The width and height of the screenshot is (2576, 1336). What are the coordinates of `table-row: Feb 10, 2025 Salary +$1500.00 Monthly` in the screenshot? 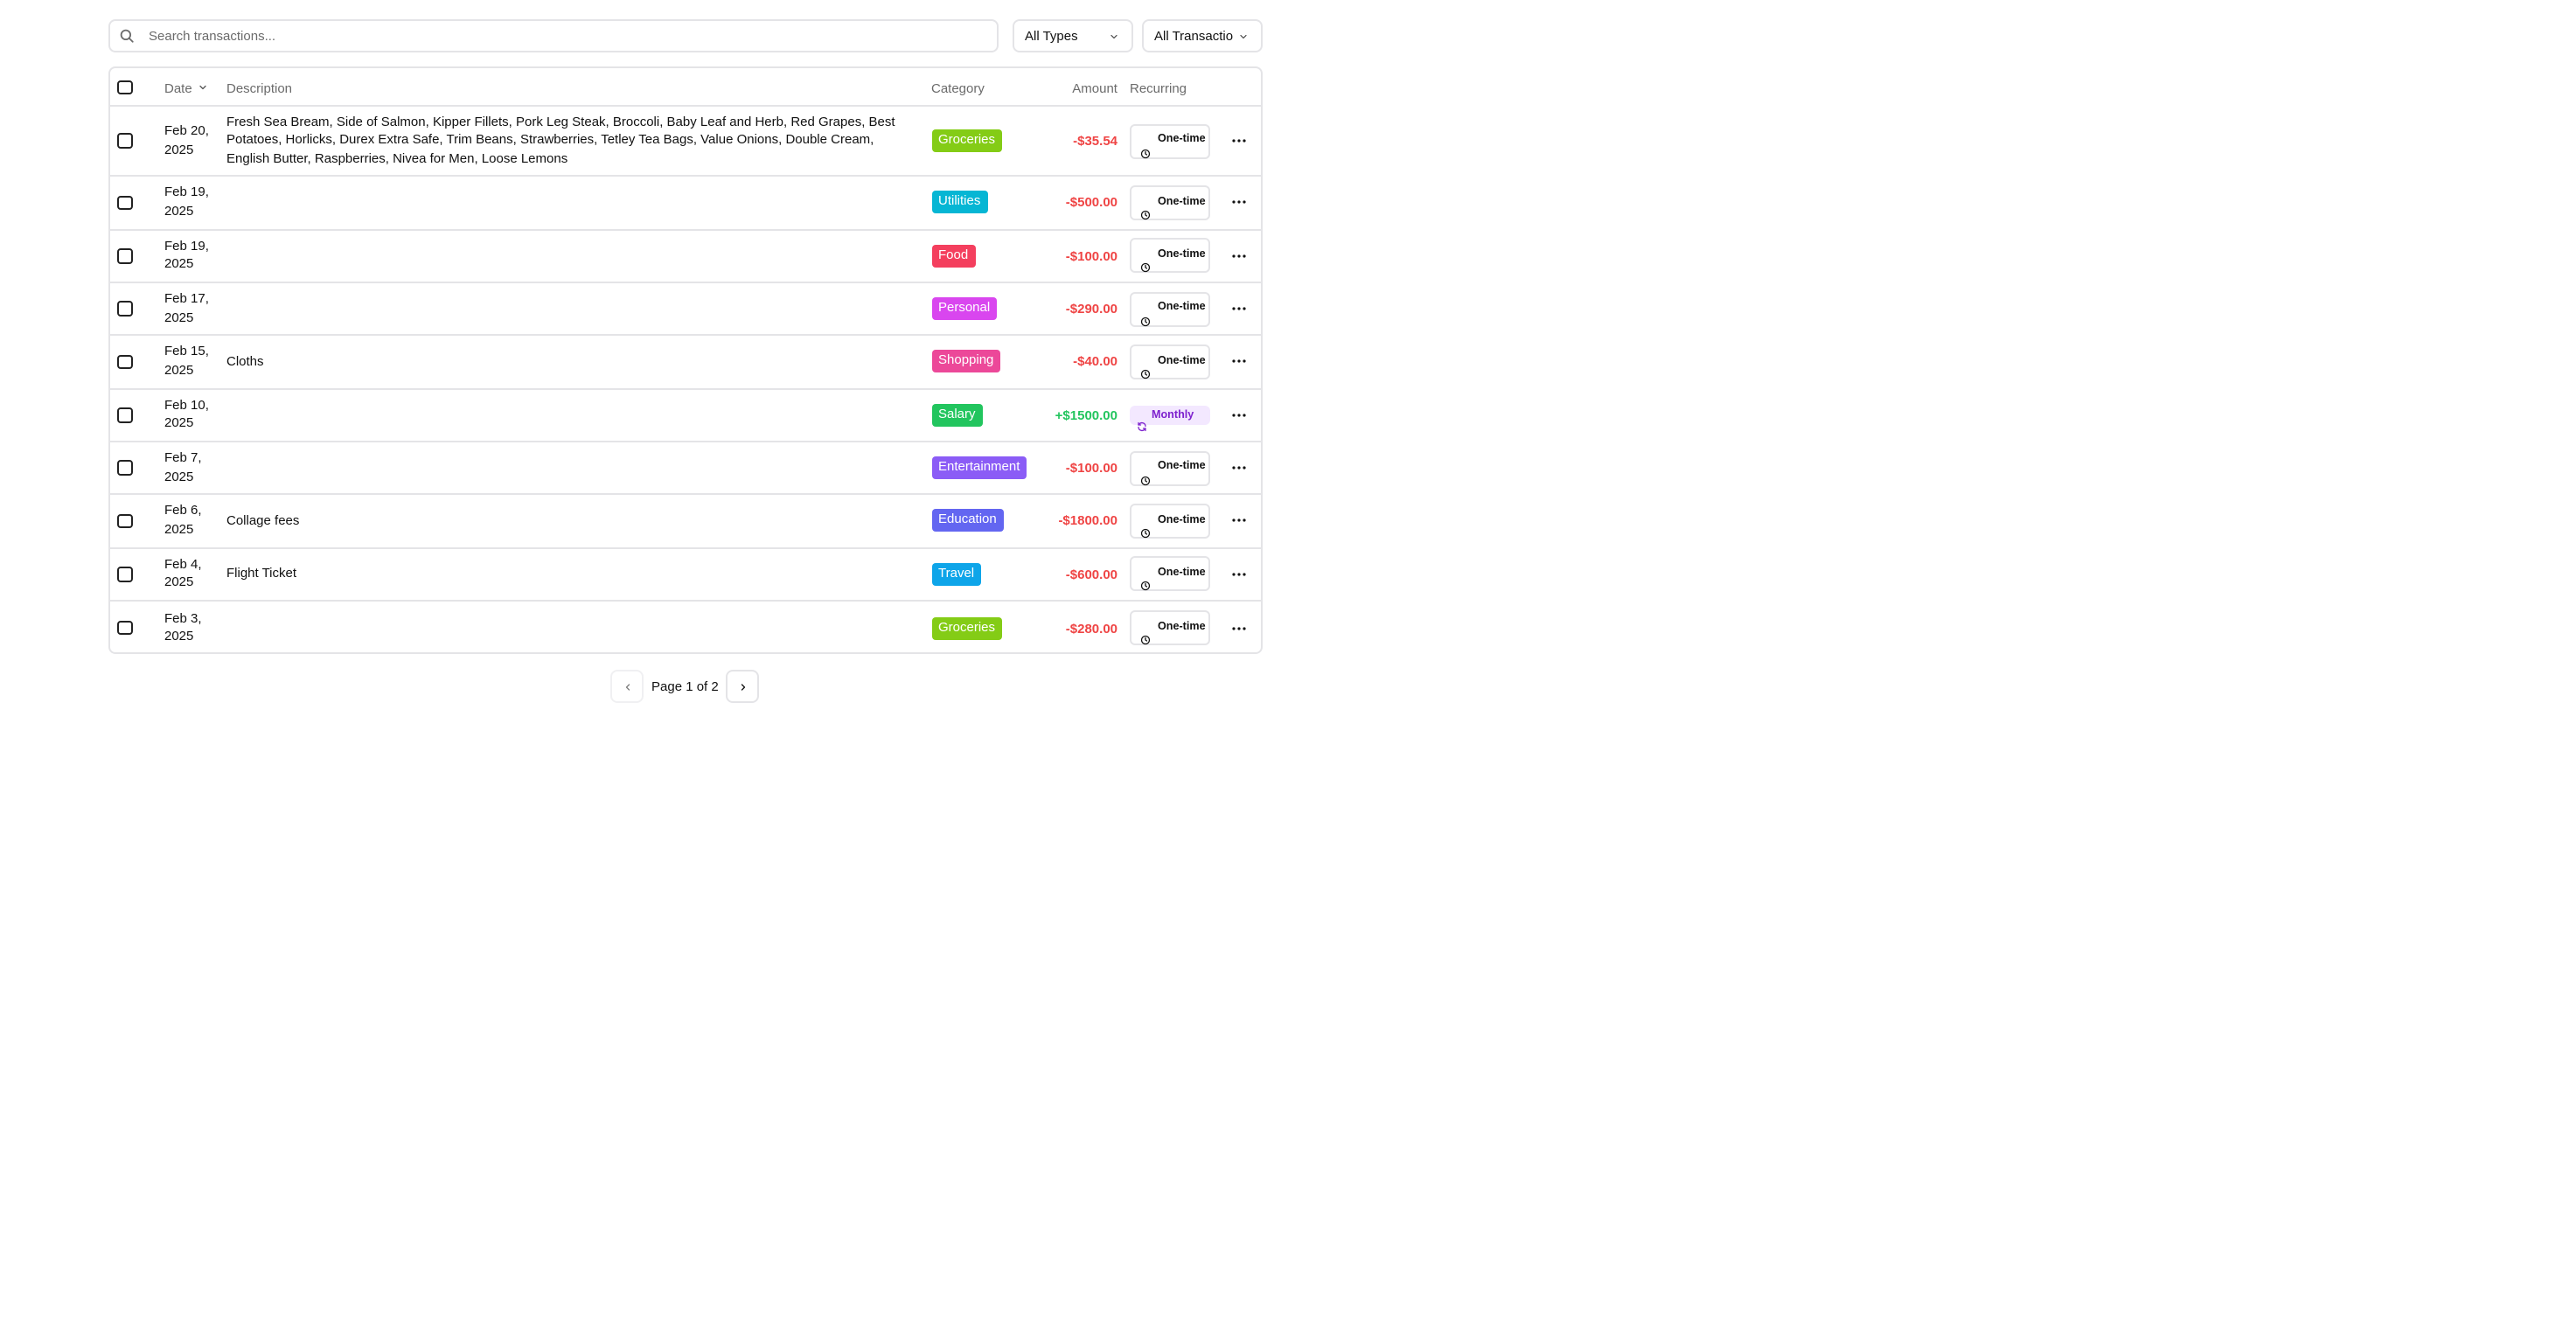 It's located at (685, 415).